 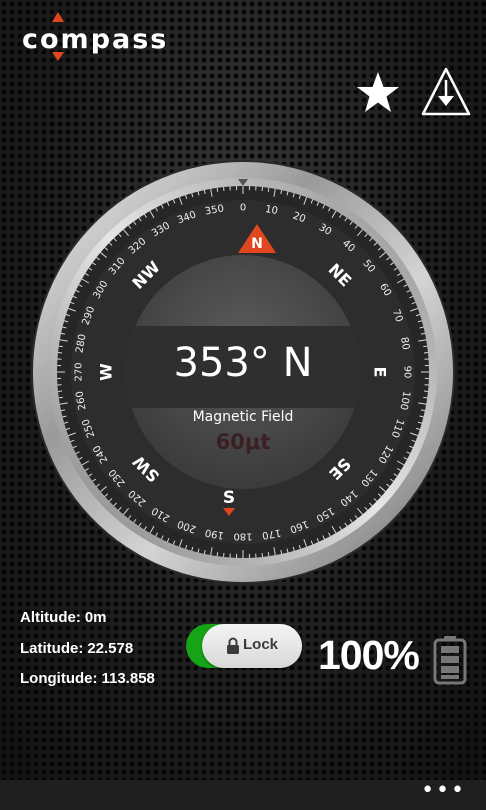 I want to click on latitude-label: Latitude:, so click(x=52, y=648).